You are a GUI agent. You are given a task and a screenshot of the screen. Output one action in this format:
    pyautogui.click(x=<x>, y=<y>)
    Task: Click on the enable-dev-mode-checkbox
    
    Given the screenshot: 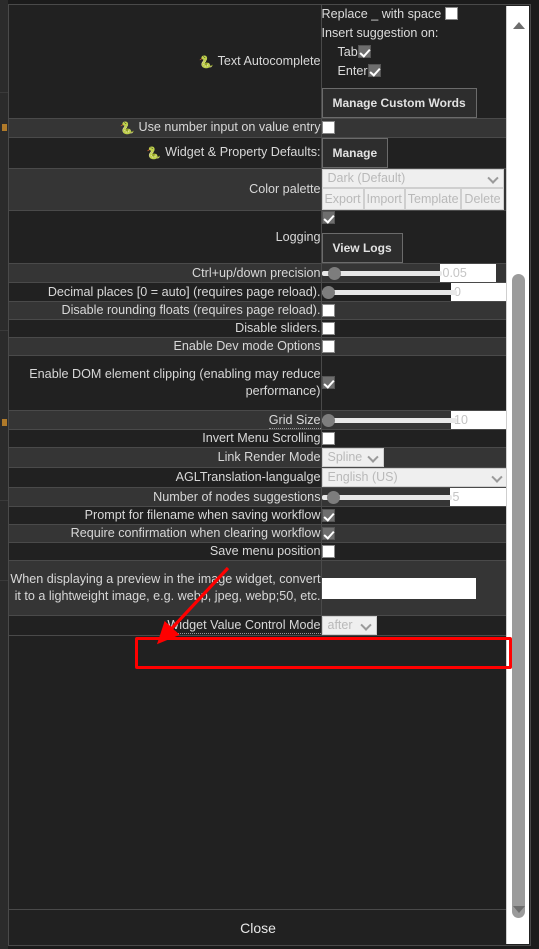 What is the action you would take?
    pyautogui.click(x=328, y=346)
    